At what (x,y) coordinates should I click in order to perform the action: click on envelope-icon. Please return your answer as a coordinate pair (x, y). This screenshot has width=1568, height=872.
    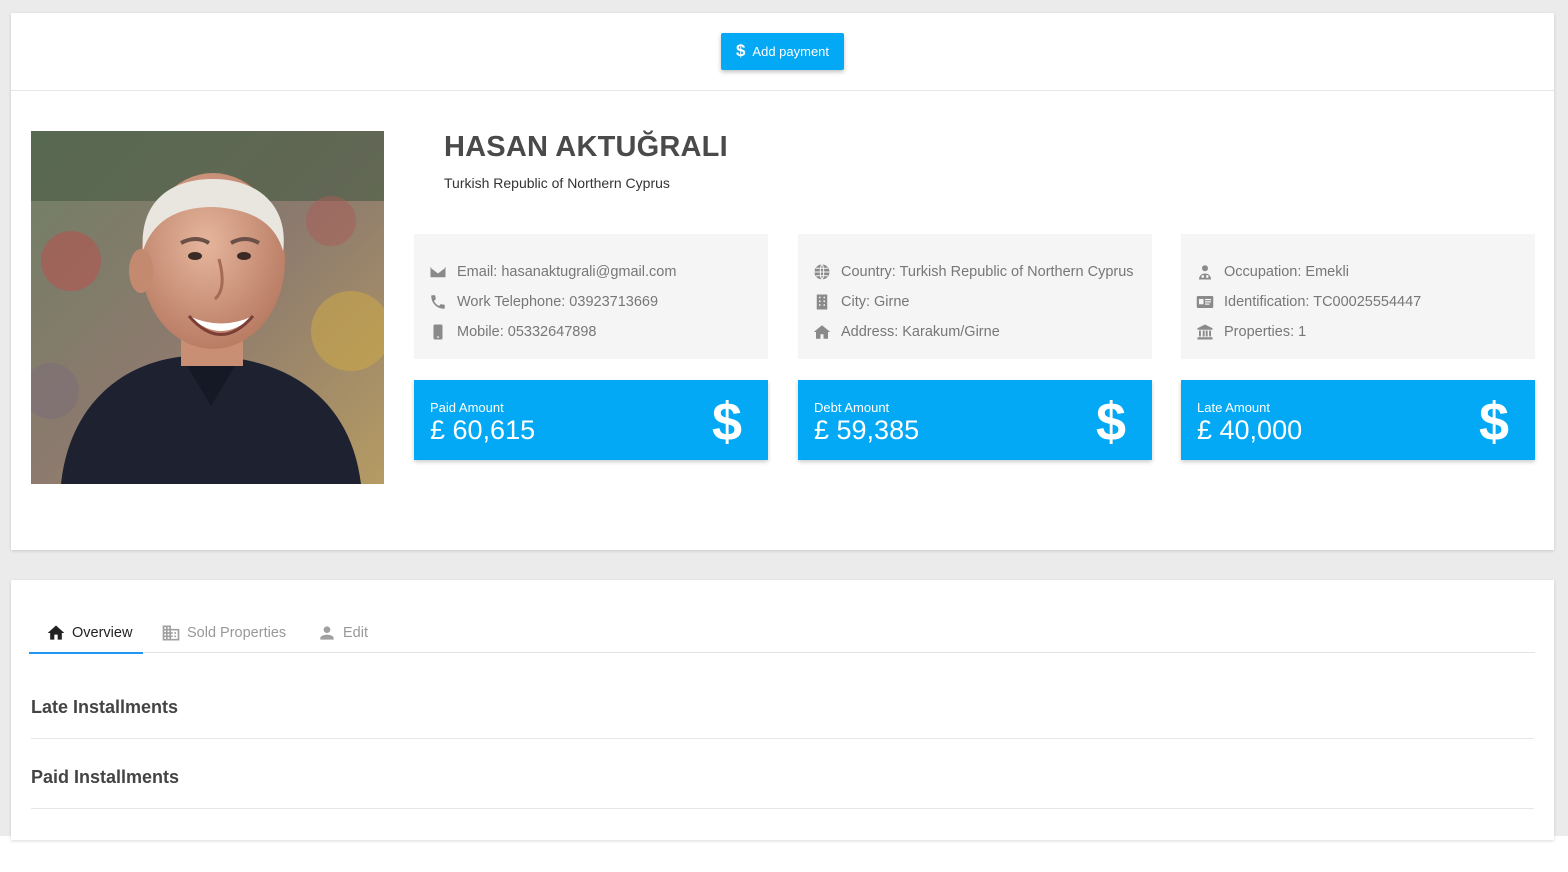
    Looking at the image, I should click on (443, 272).